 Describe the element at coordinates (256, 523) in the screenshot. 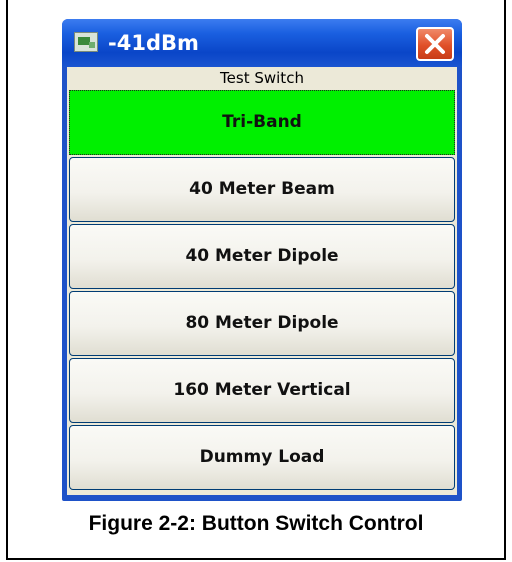

I see `figure-caption: Figure 2-2: Button Switch Control` at that location.